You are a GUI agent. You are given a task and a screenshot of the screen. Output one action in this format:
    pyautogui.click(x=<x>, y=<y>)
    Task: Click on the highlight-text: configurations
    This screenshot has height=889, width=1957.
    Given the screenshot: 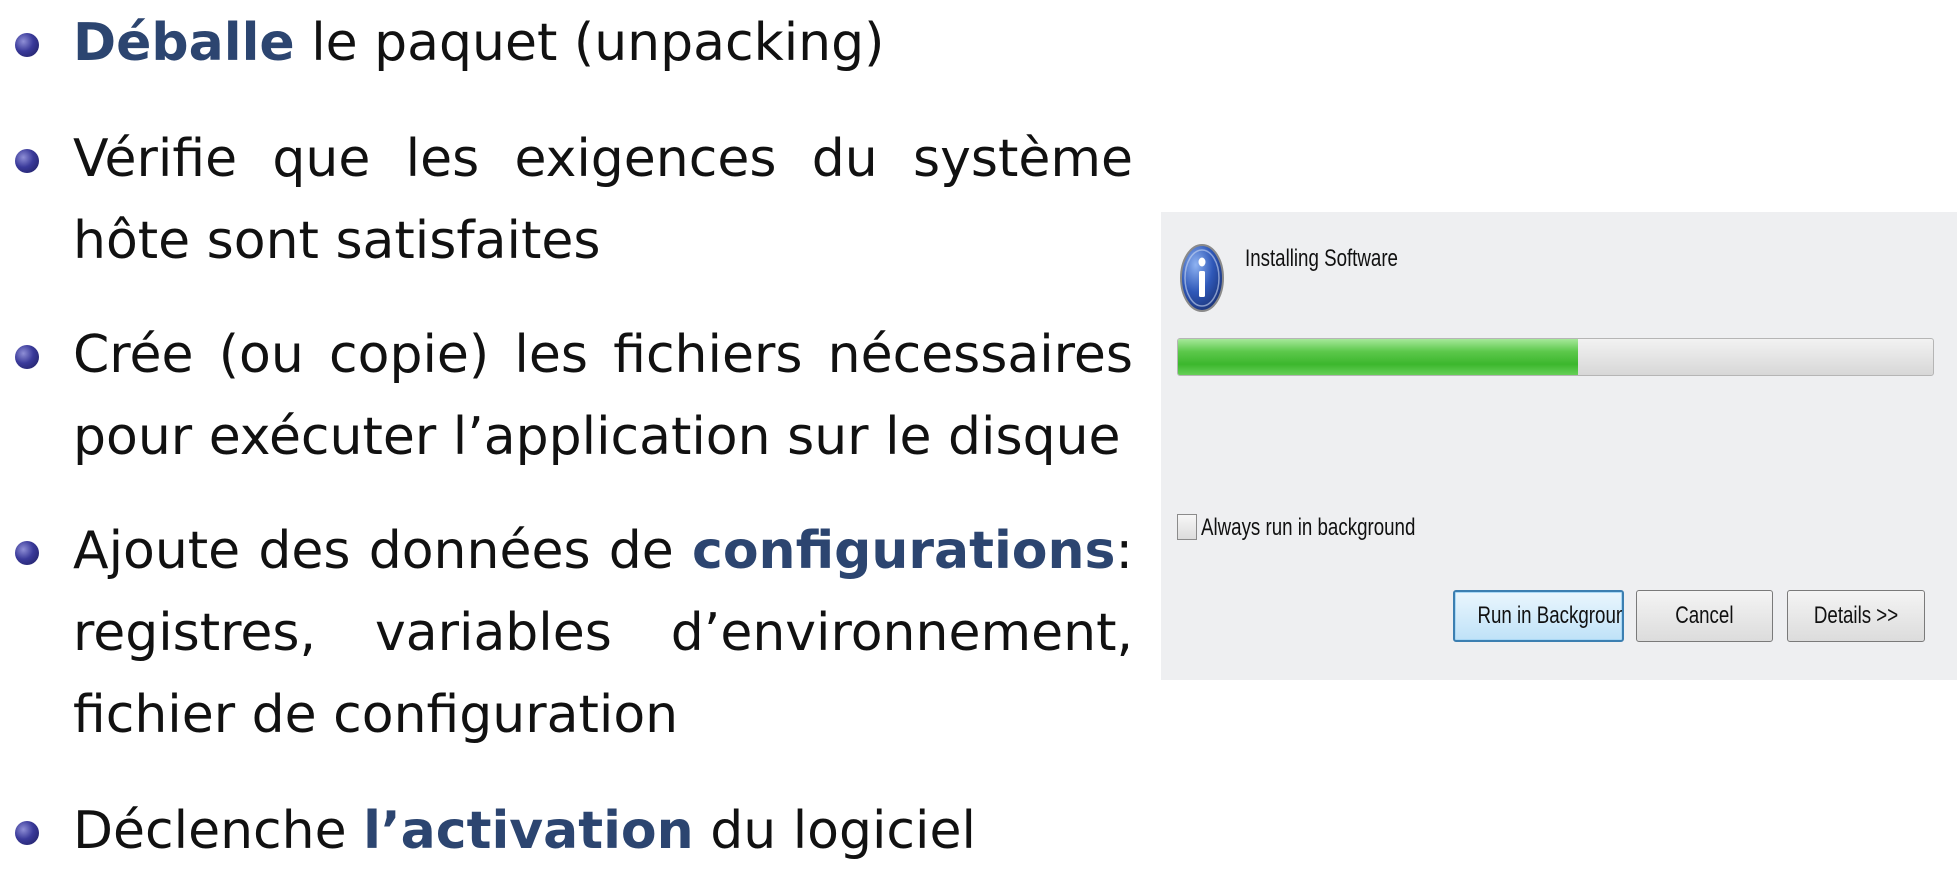 What is the action you would take?
    pyautogui.click(x=904, y=551)
    